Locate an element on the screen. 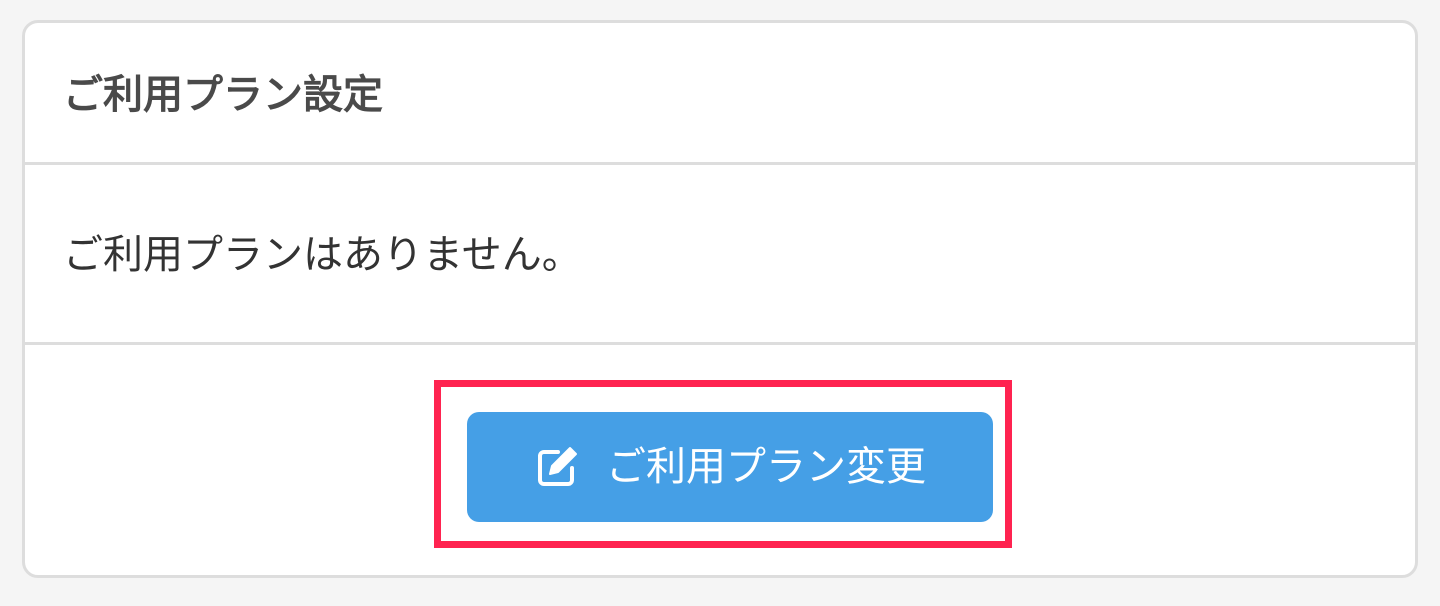 This screenshot has width=1440, height=606. highlight-outline: ご利用プラン変更 is located at coordinates (723, 464).